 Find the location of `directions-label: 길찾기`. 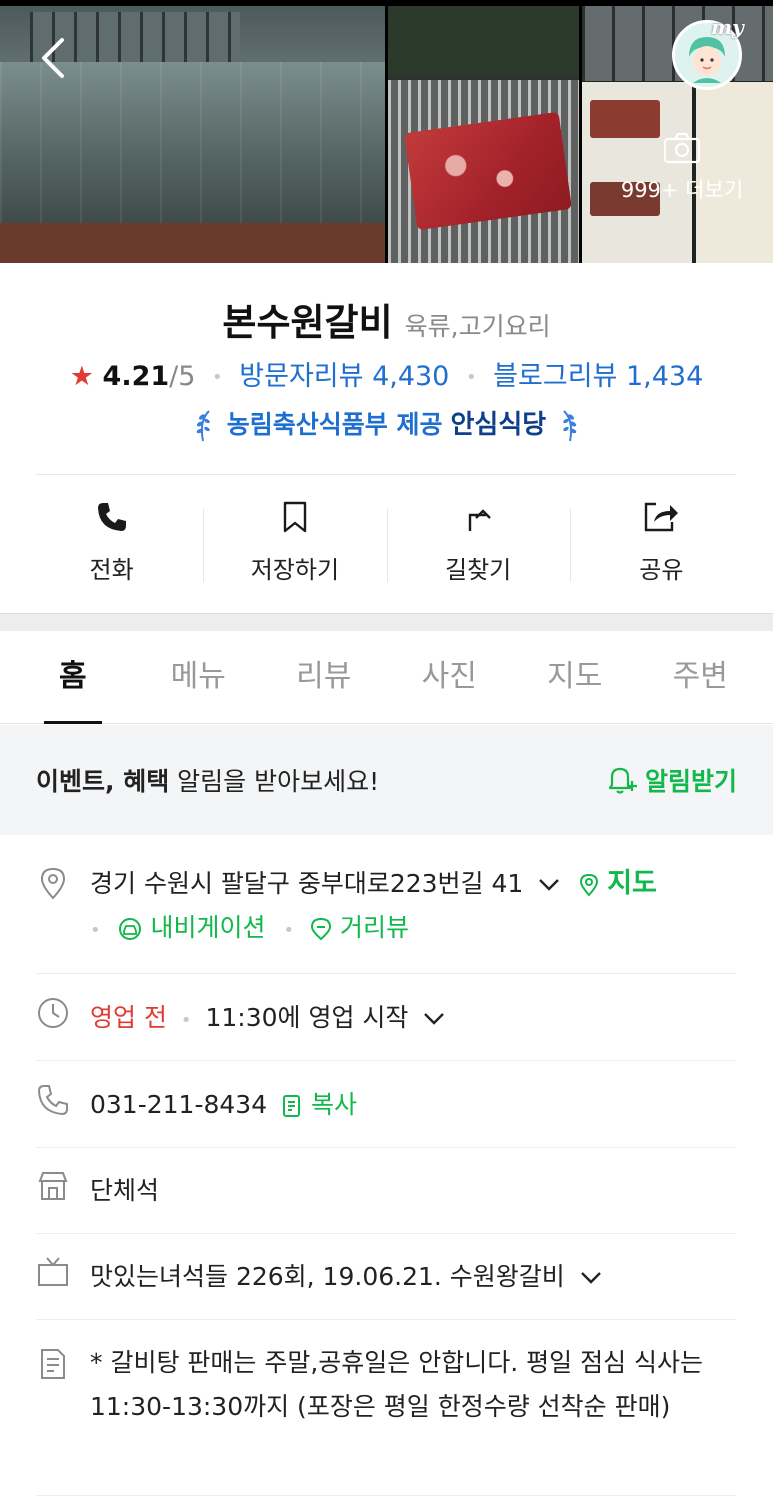

directions-label: 길찾기 is located at coordinates (478, 570).